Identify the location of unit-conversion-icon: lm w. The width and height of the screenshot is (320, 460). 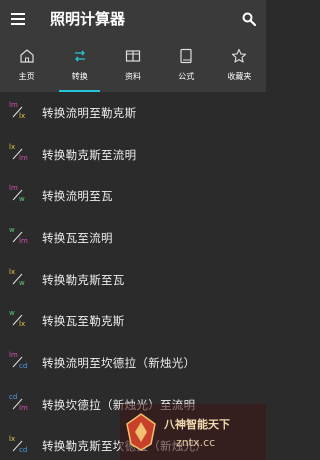
(21, 196).